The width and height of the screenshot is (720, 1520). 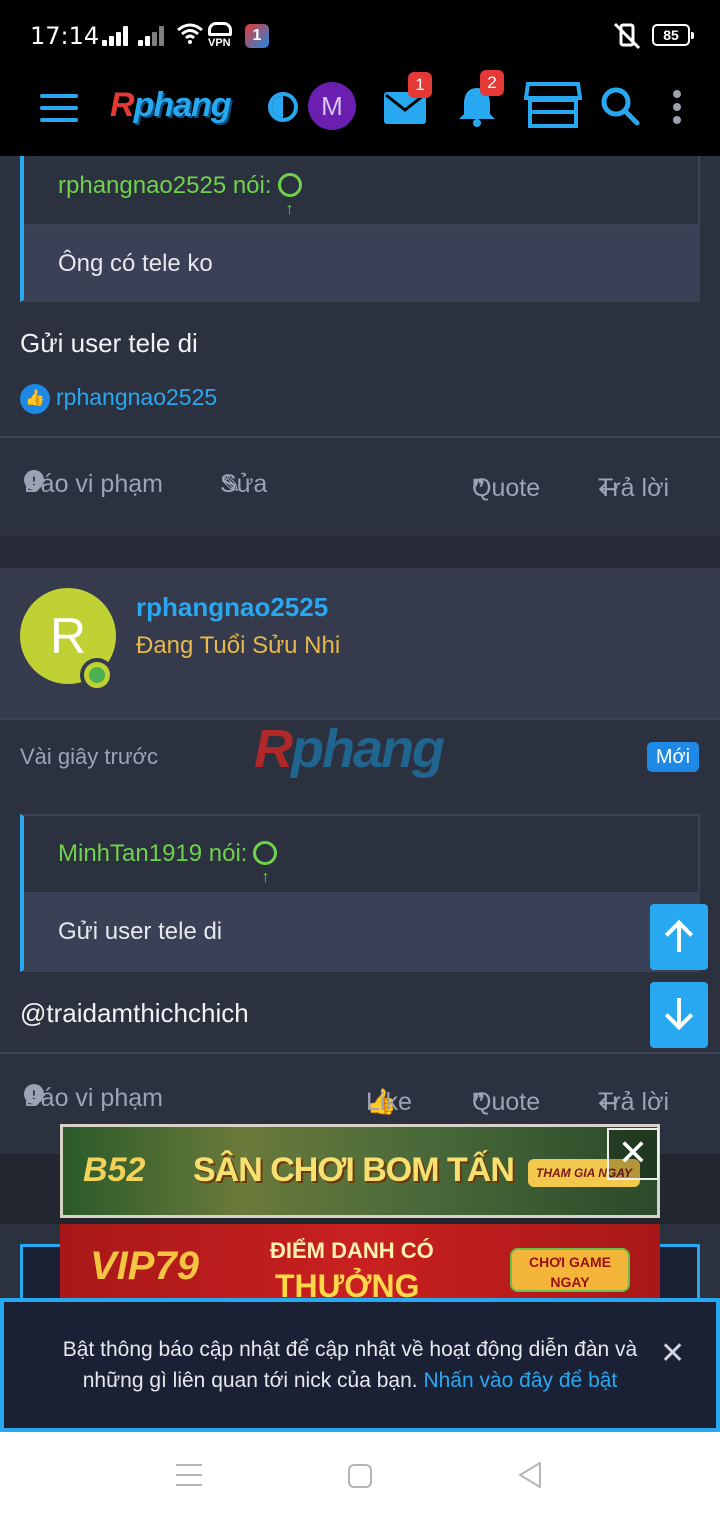 What do you see at coordinates (140, 931) in the screenshot?
I see `quote-text: Gửi user tele di` at bounding box center [140, 931].